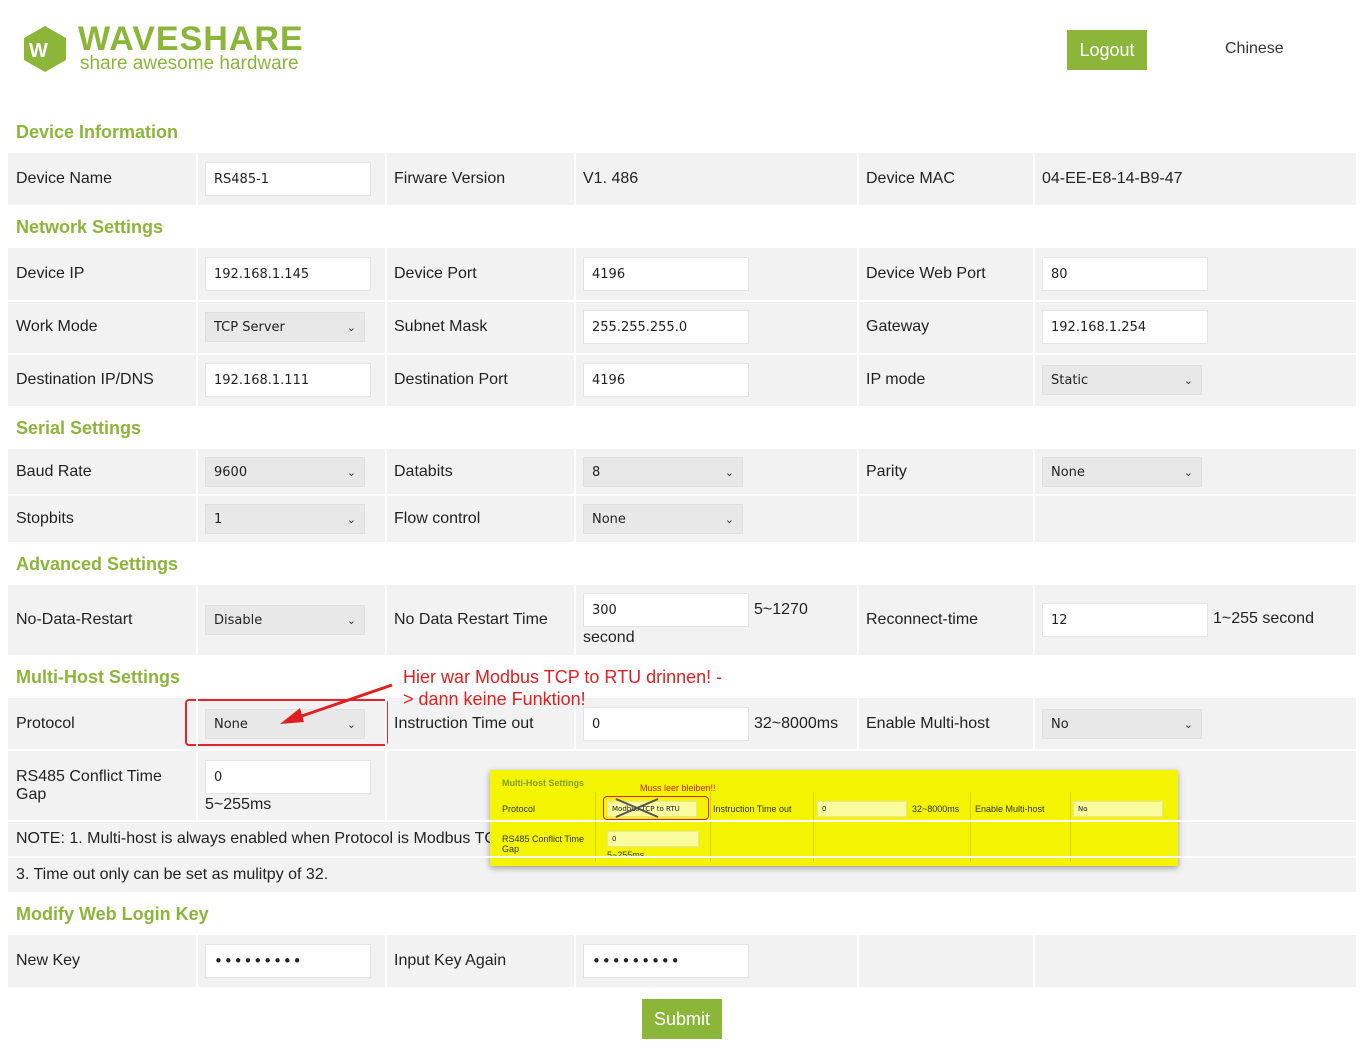 The image size is (1360, 1050). I want to click on ip-mode-value: Static, so click(1070, 380).